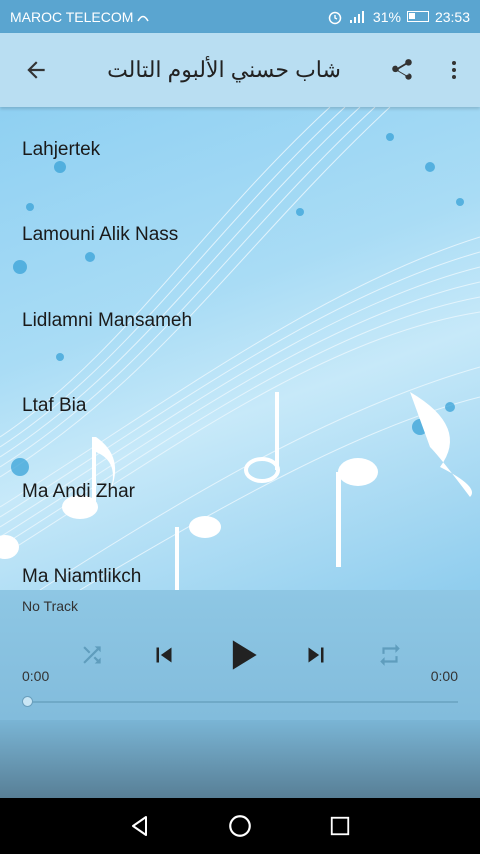  Describe the element at coordinates (143, 18) in the screenshot. I see `signal-arc-icon` at that location.